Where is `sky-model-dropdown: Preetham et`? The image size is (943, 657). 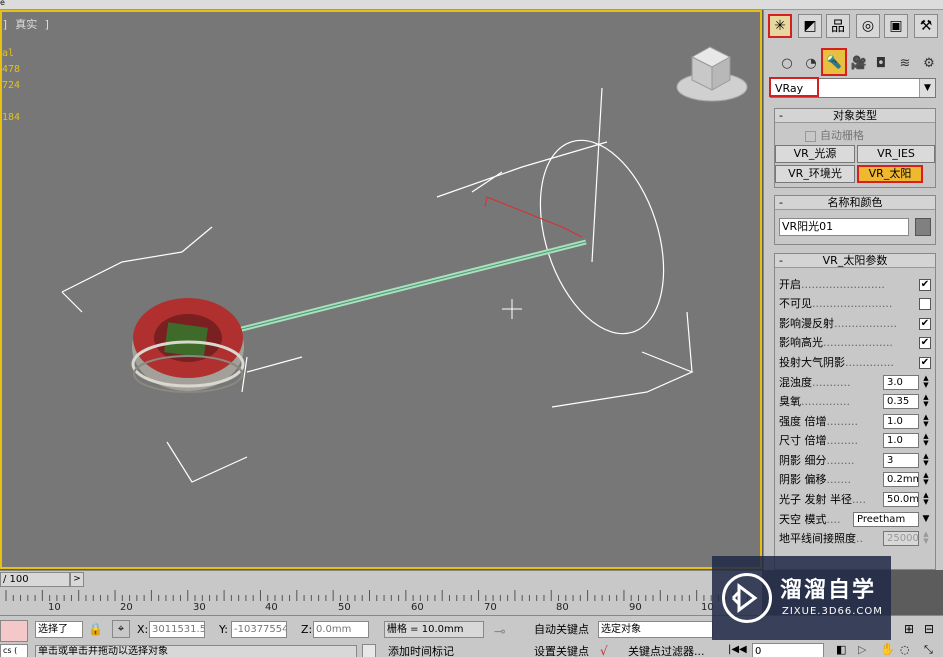
sky-model-dropdown: Preetham et is located at coordinates (886, 519).